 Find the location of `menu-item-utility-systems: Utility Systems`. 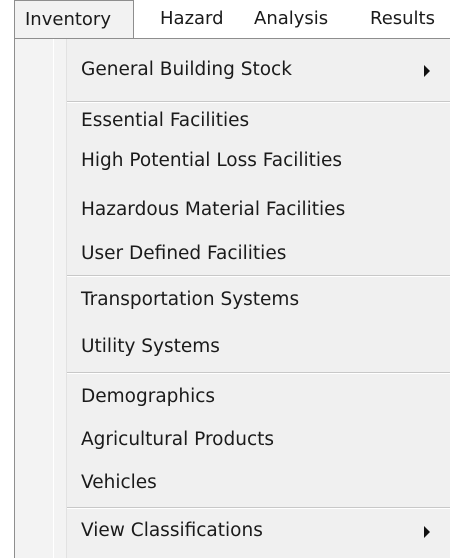

menu-item-utility-systems: Utility Systems is located at coordinates (150, 347).